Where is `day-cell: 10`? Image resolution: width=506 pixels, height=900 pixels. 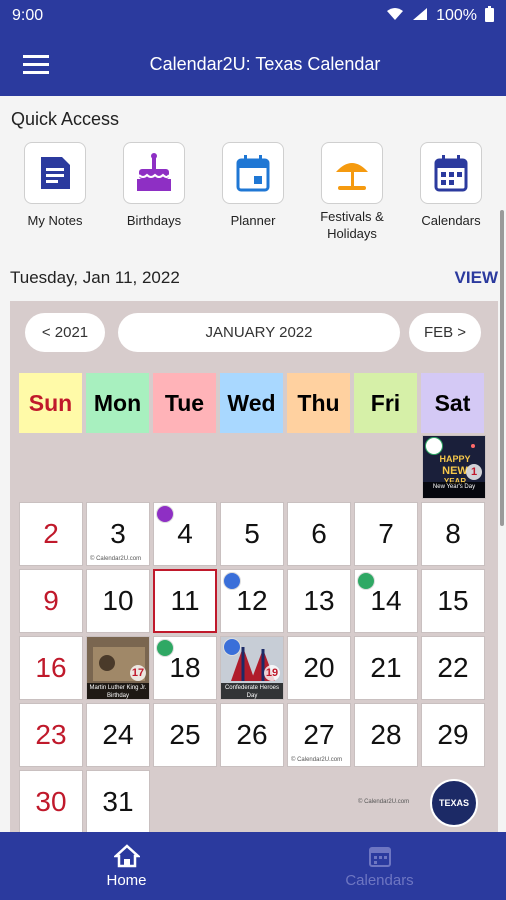
day-cell: 10 is located at coordinates (118, 601).